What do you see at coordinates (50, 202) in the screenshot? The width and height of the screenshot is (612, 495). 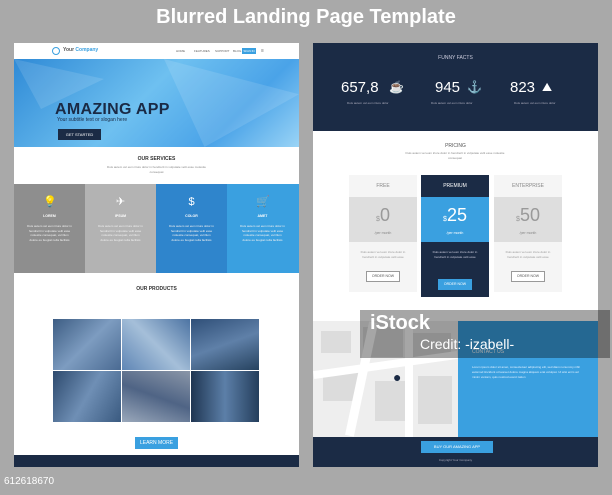 I see `lightbulb-icon: 💡` at bounding box center [50, 202].